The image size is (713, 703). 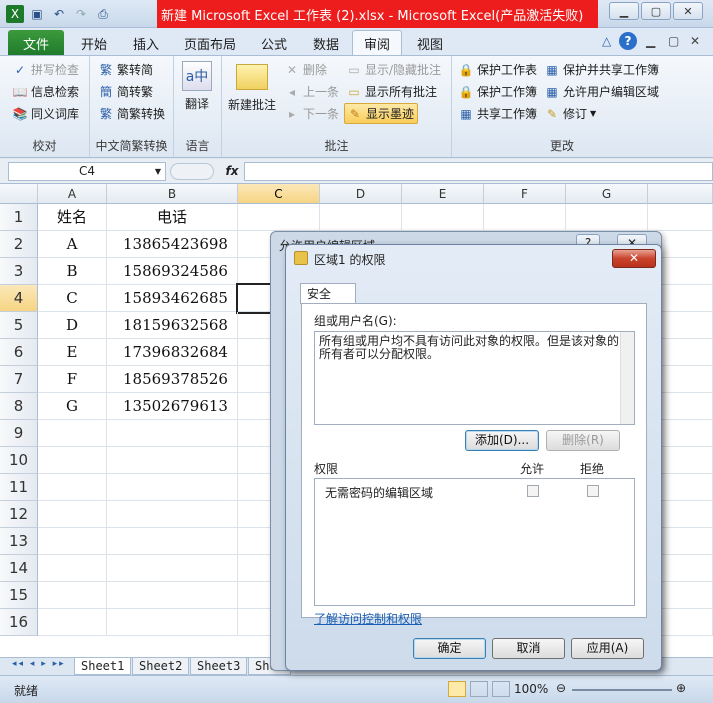 I want to click on print-preview-icon: ⎙, so click(x=103, y=14).